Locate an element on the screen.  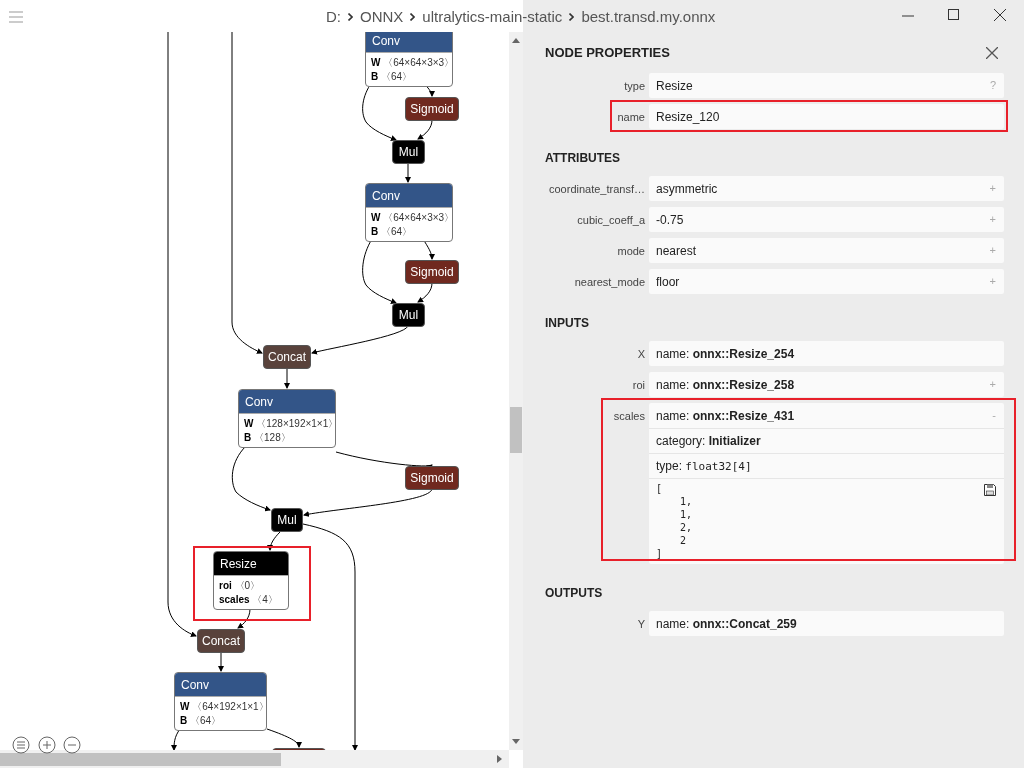
scroll-up-icon is located at coordinates (516, 40).